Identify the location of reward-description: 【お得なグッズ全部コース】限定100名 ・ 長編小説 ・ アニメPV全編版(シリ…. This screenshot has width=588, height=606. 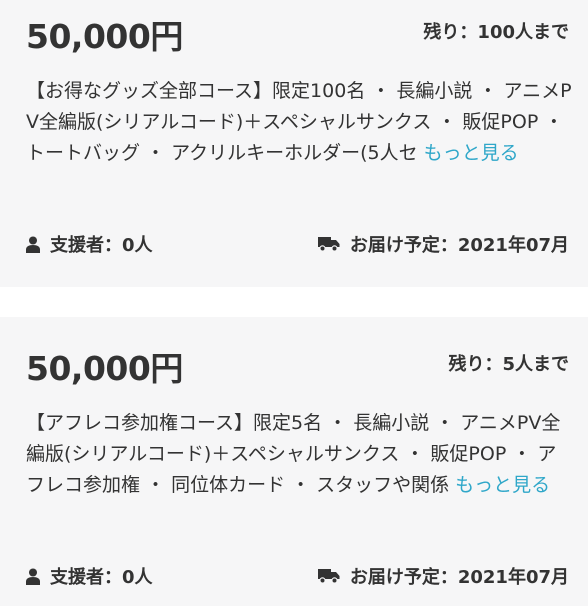
(299, 122).